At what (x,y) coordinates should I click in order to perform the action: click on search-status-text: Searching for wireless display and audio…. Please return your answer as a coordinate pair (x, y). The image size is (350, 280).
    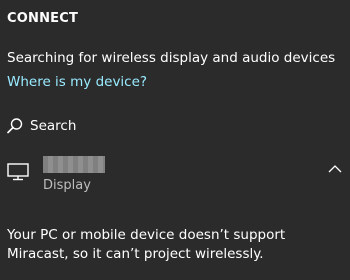
    Looking at the image, I should click on (171, 58).